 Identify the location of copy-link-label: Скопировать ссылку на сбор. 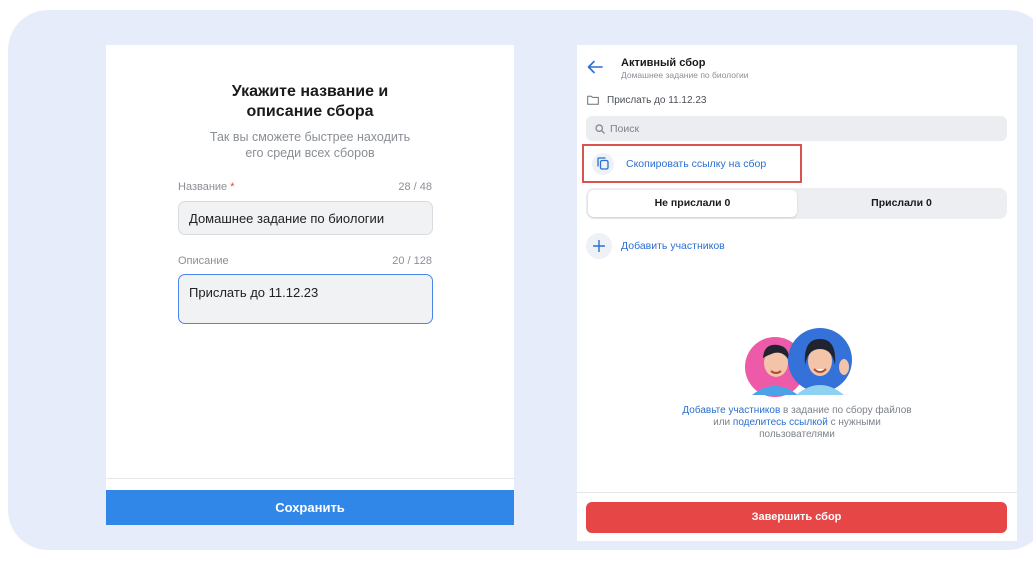
(696, 163).